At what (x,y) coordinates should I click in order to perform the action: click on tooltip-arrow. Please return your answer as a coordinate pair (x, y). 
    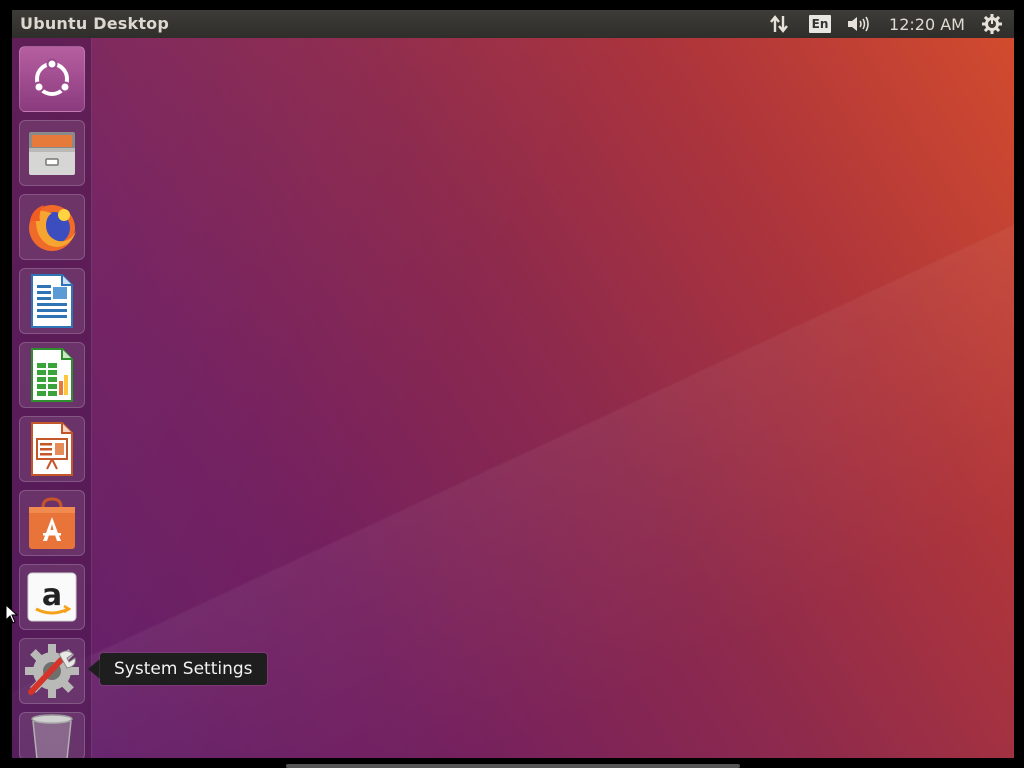
    Looking at the image, I should click on (94, 669).